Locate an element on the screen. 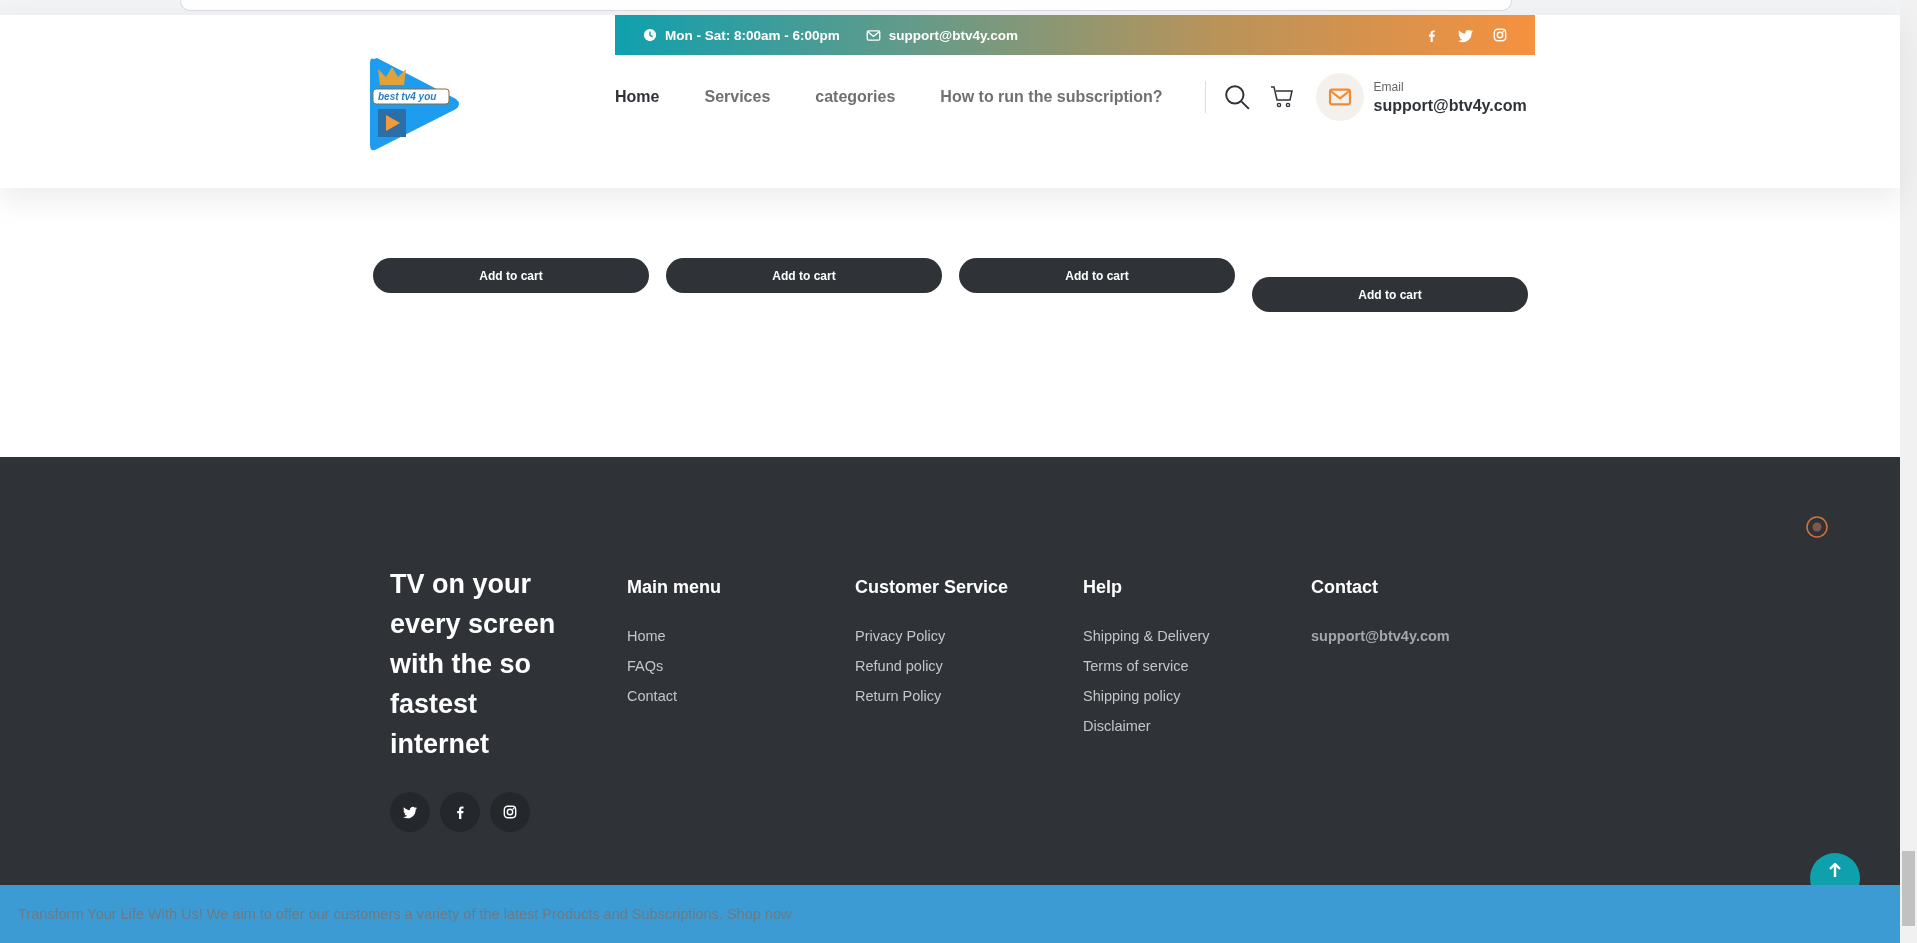 The height and width of the screenshot is (943, 1917). footer-link: FAQs is located at coordinates (645, 666).